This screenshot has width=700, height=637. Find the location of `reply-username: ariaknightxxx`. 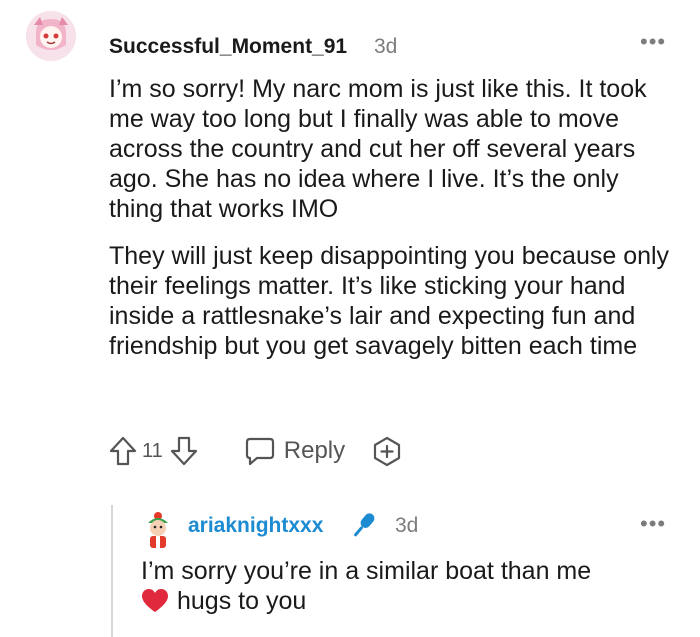

reply-username: ariaknightxxx is located at coordinates (255, 526).